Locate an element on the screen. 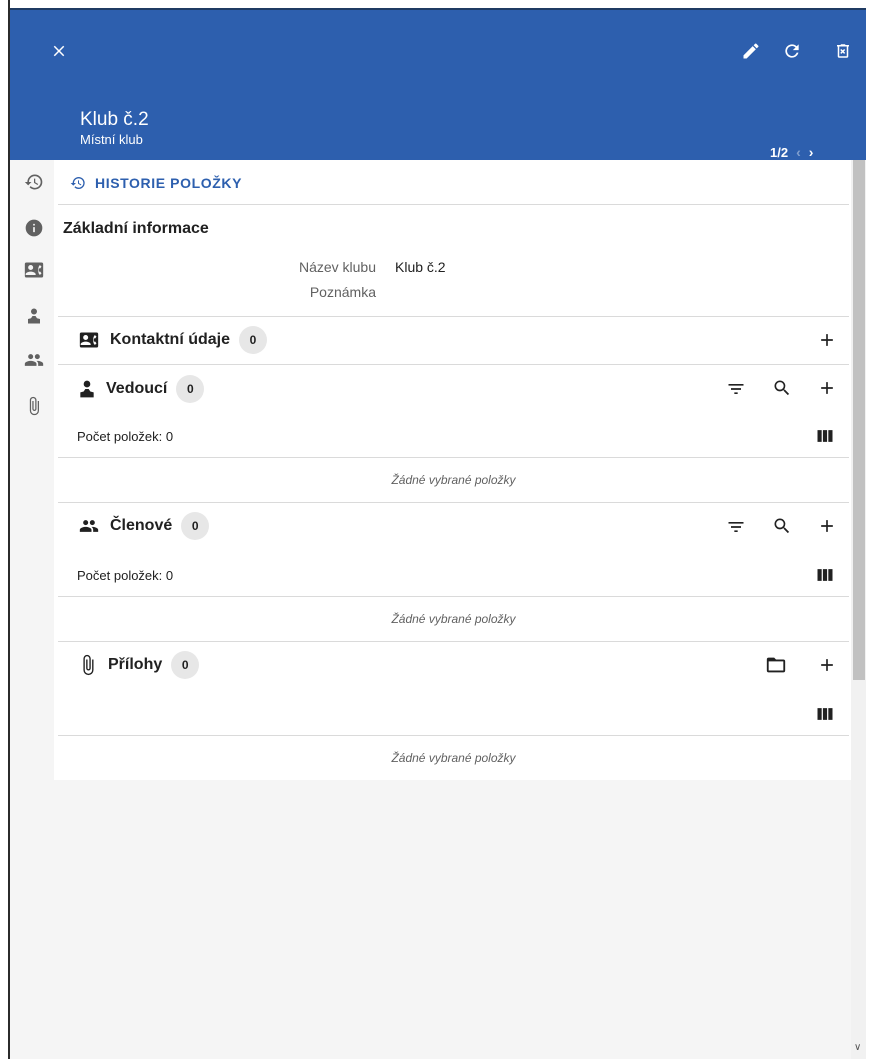 The image size is (871, 1059). members-title: Členové is located at coordinates (141, 525).